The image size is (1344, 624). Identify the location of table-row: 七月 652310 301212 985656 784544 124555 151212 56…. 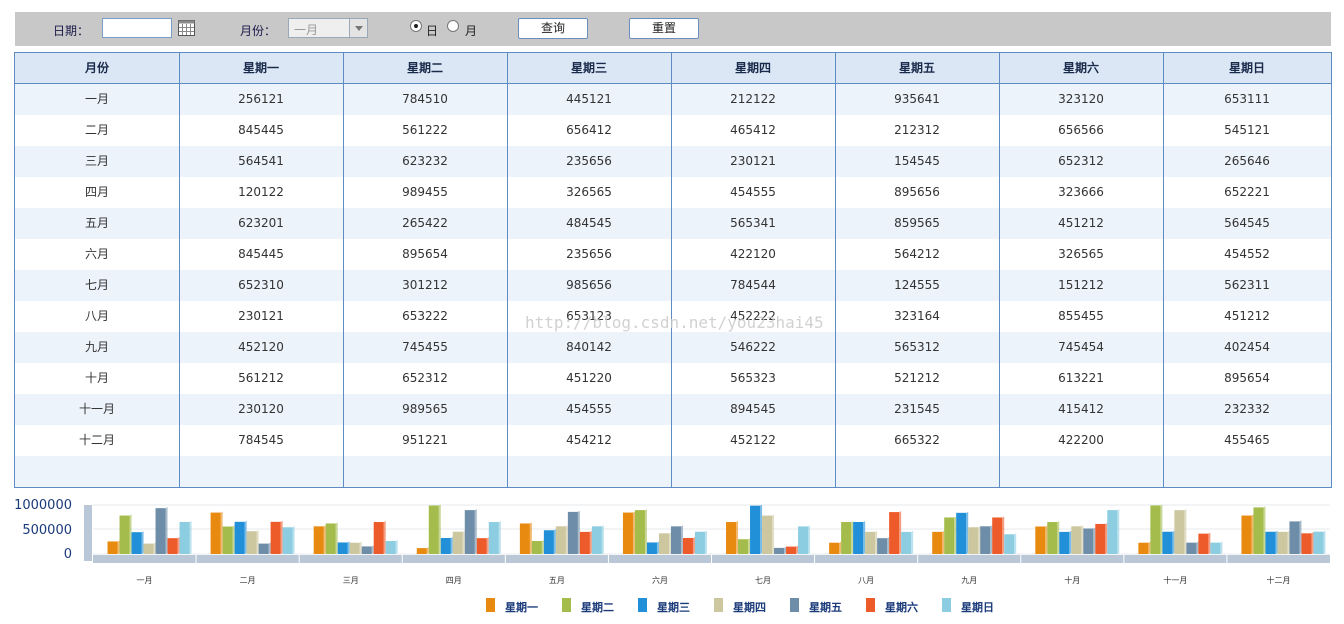
(673, 285).